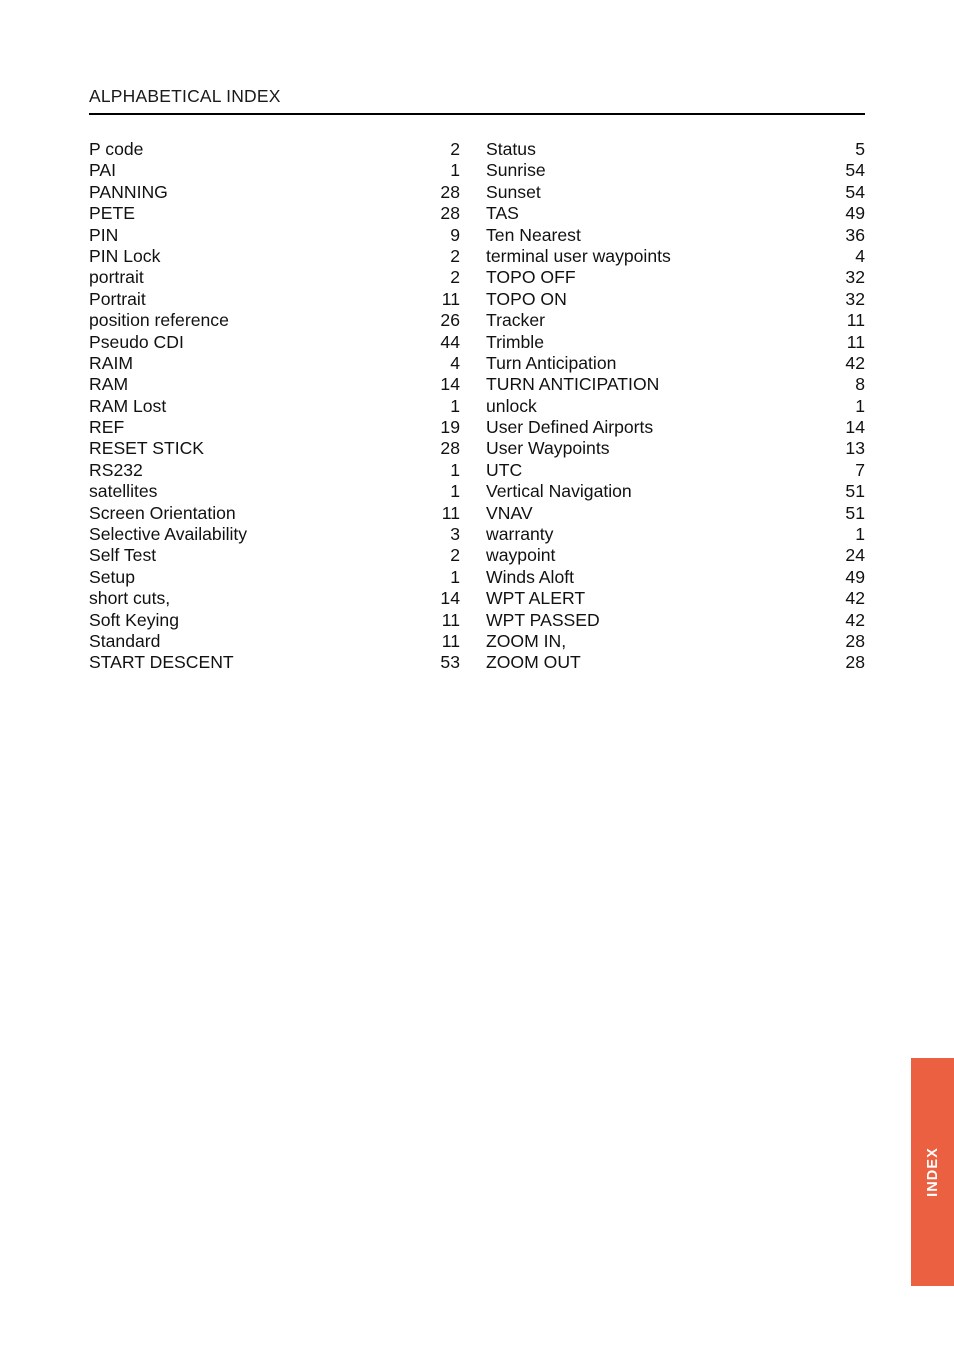  Describe the element at coordinates (675, 555) in the screenshot. I see `index-entry: waypoint 24` at that location.